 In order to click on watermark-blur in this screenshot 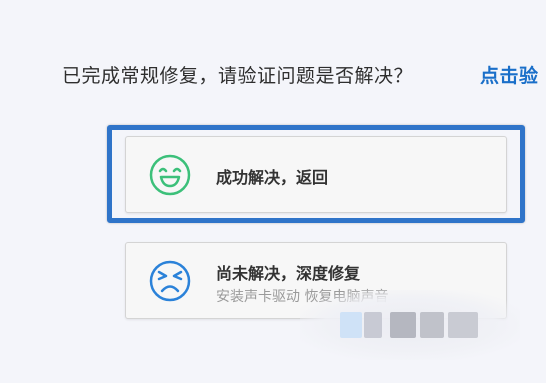, I will do `click(410, 325)`.